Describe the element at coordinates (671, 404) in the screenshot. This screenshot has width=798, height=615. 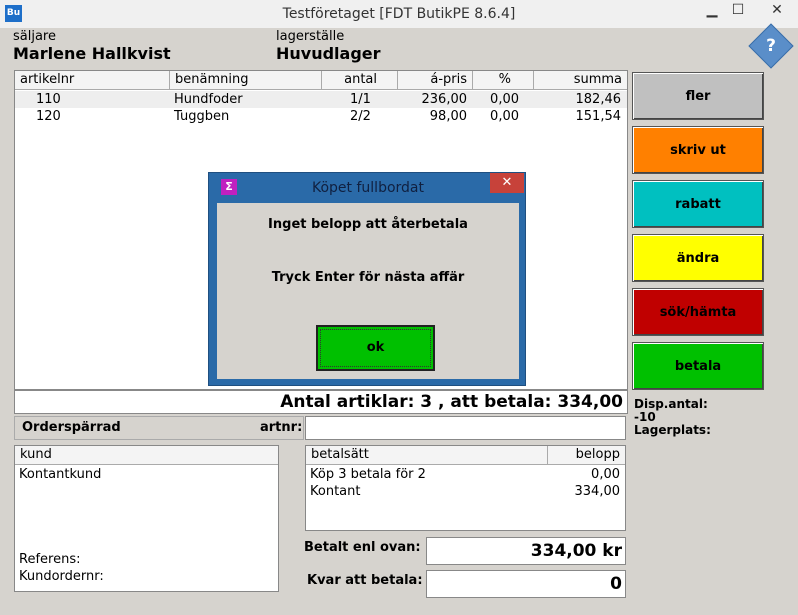
I see `disp-antal-label: Disp.antal:` at that location.